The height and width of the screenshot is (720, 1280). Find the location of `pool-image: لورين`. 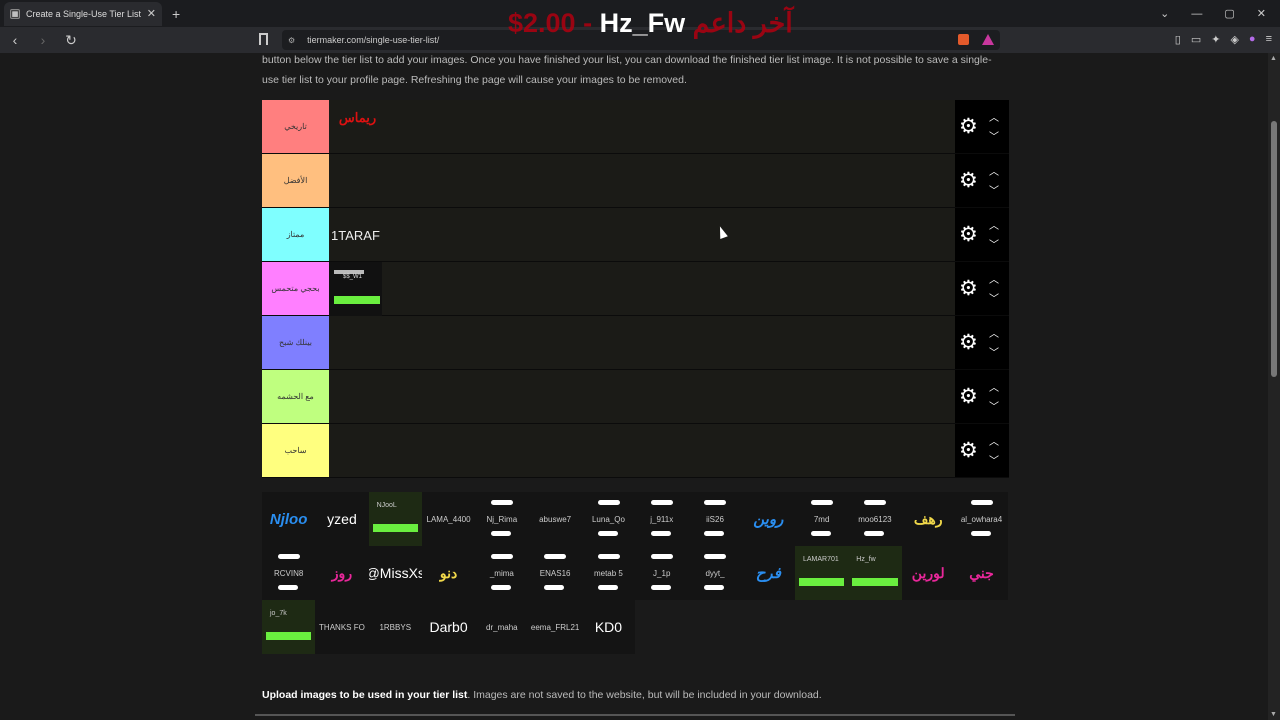

pool-image: لورين is located at coordinates (928, 573).